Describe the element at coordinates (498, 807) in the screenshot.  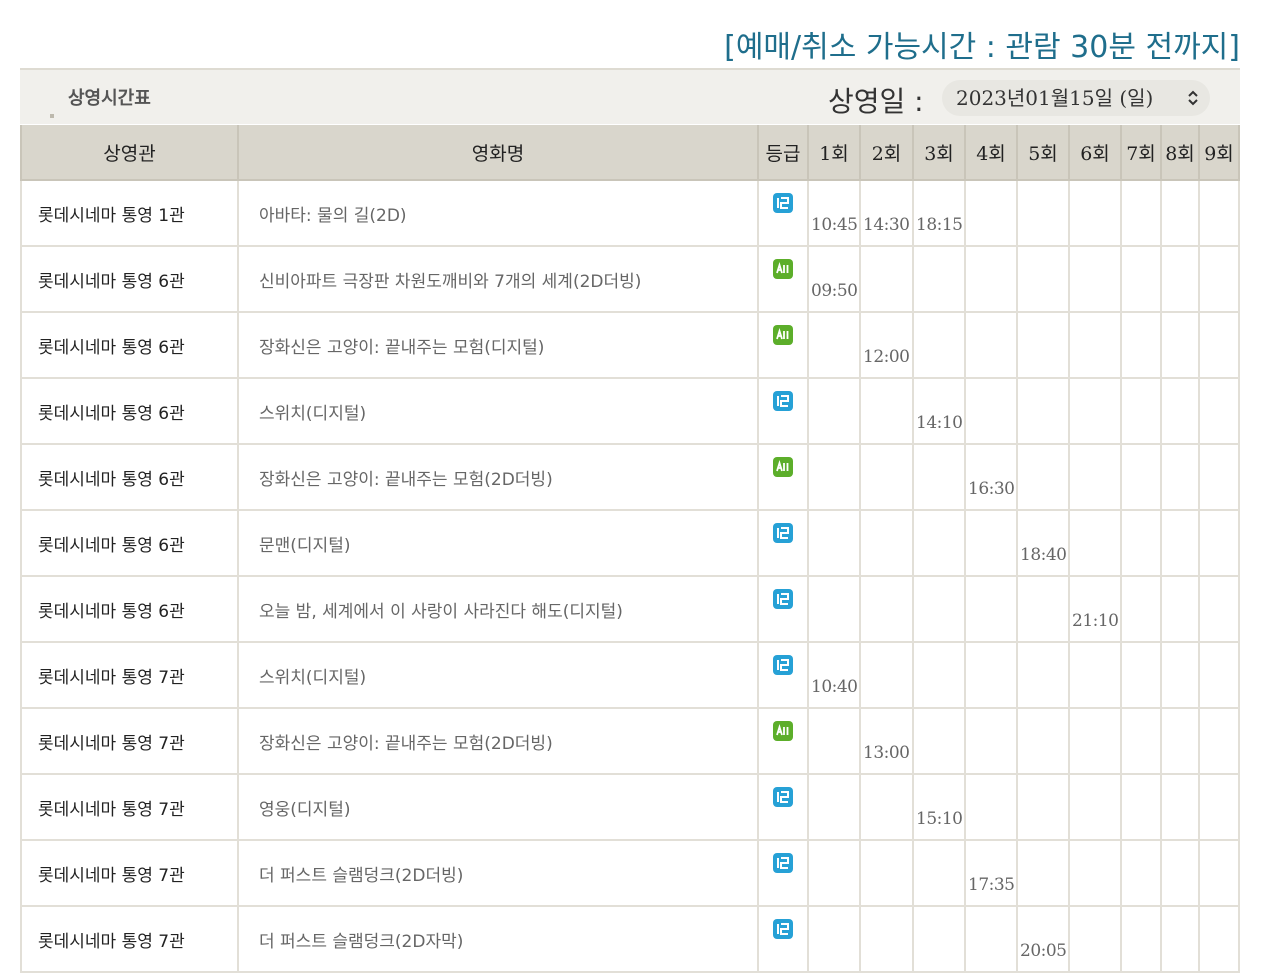
I see `movie-title: 영웅(디지털)` at that location.